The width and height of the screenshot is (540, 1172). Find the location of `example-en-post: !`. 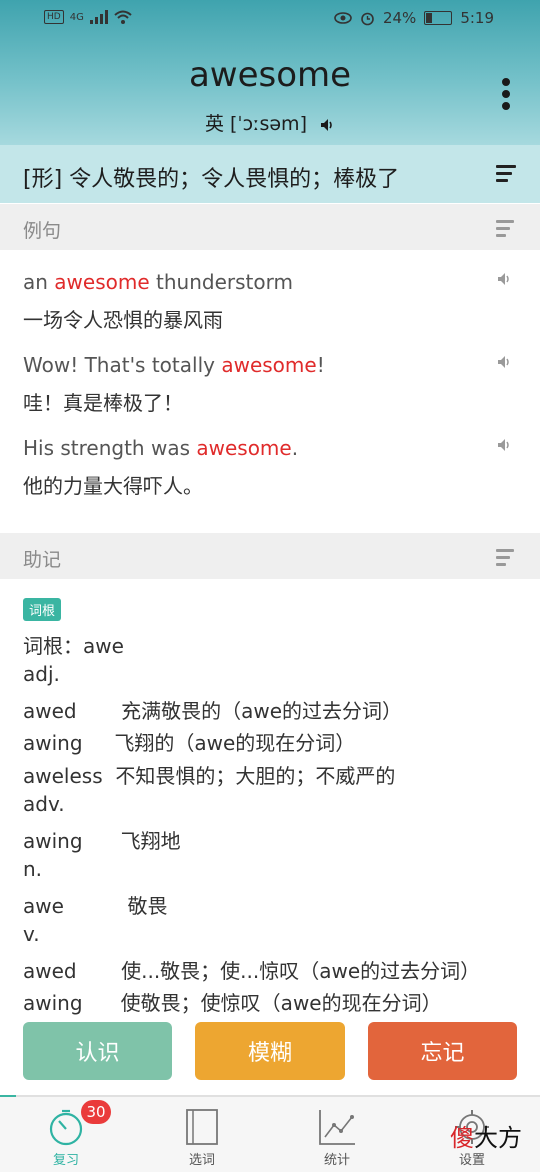

example-en-post: ! is located at coordinates (320, 365).